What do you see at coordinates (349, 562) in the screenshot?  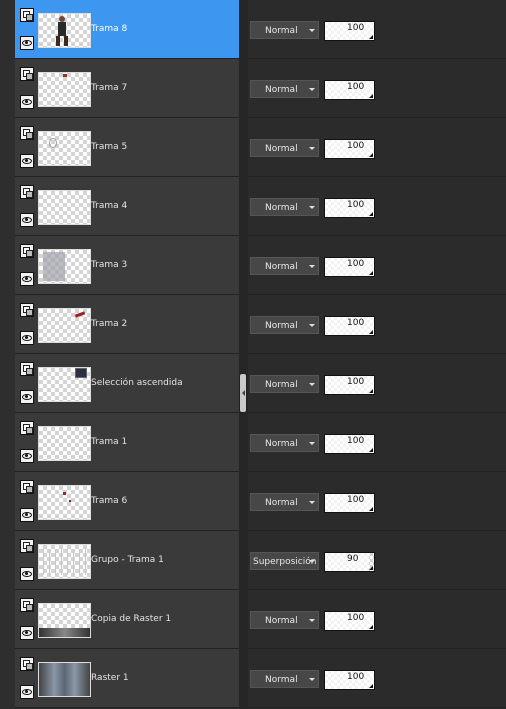 I see `opacity-slider: 90` at bounding box center [349, 562].